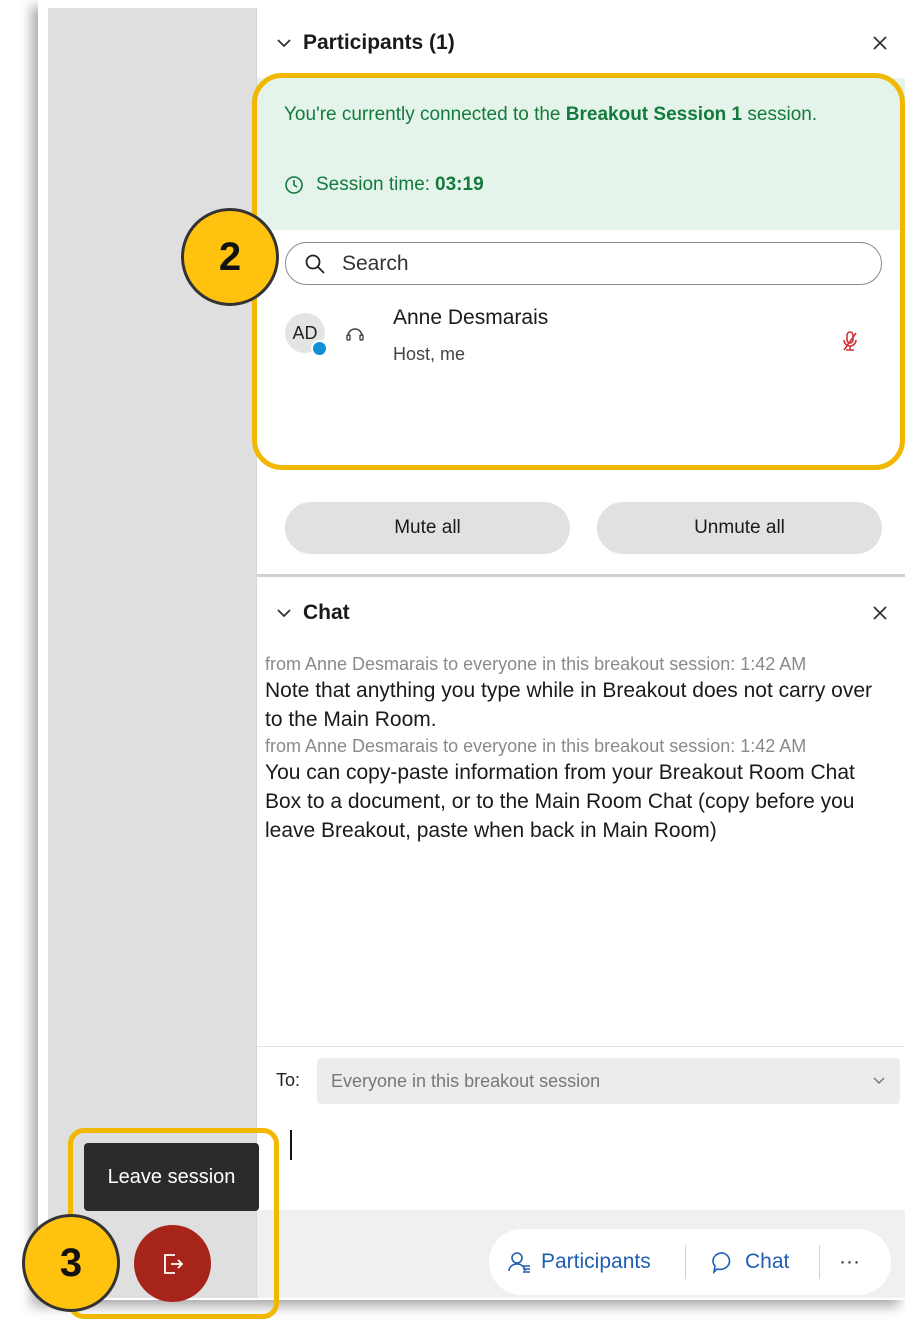  What do you see at coordinates (690, 1262) in the screenshot?
I see `panel-toggle-group: Participants Chat ···` at bounding box center [690, 1262].